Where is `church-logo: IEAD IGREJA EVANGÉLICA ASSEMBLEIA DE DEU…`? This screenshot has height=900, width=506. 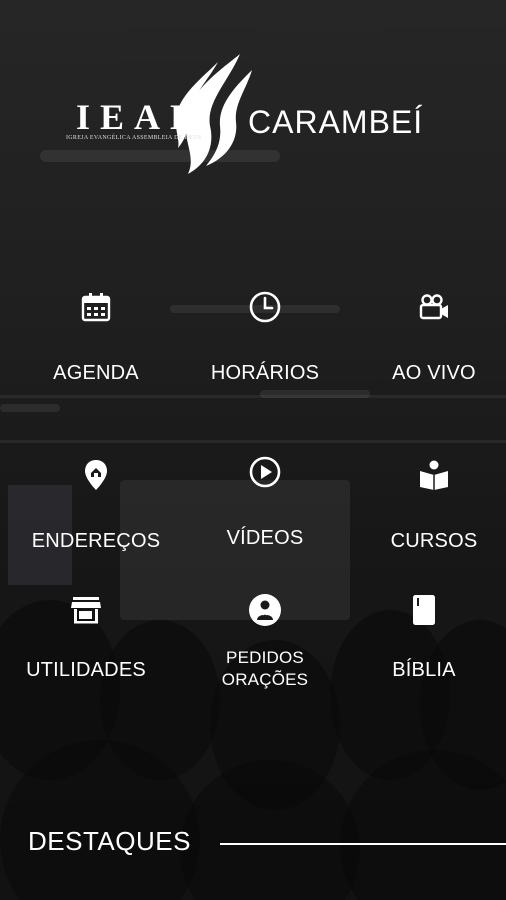 church-logo: IEAD IGREJA EVANGÉLICA ASSEMBLEIA DE DEU… is located at coordinates (260, 117).